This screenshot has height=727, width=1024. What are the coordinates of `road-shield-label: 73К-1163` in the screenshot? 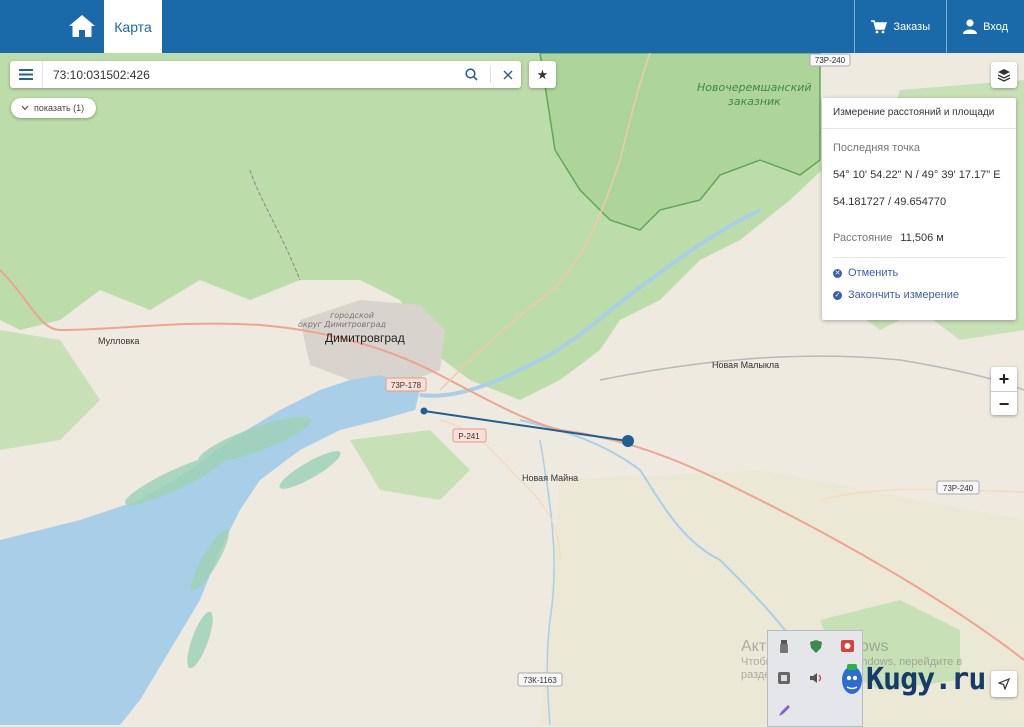 It's located at (540, 680).